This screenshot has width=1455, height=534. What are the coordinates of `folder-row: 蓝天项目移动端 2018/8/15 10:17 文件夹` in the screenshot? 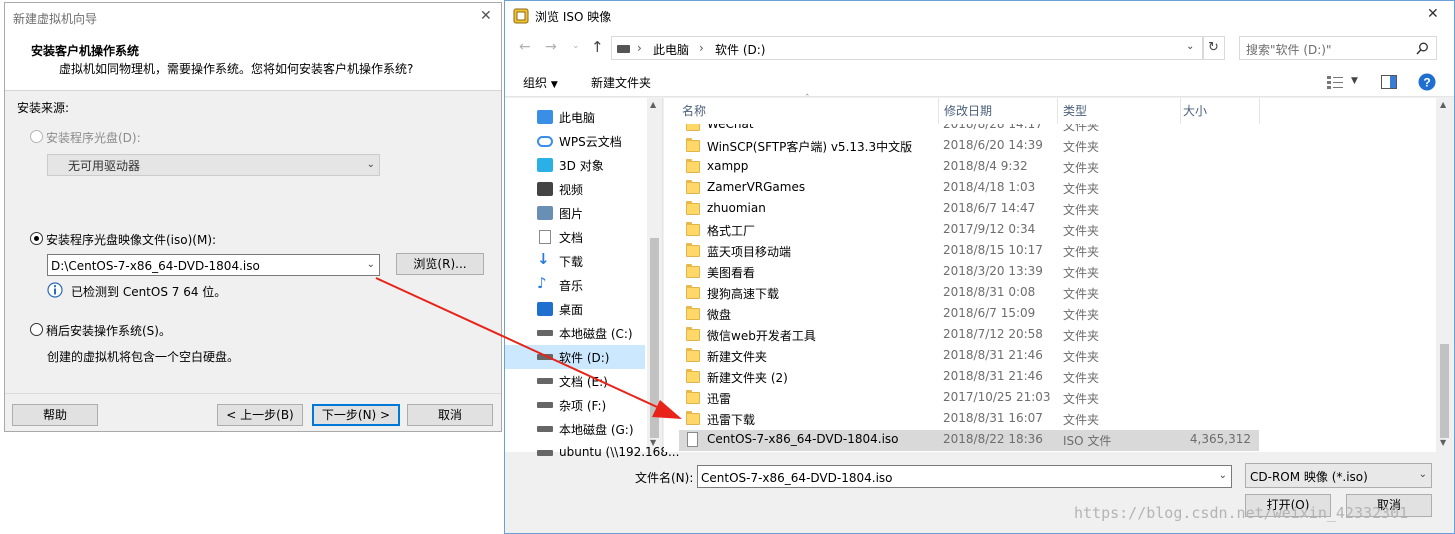 It's located at (969, 251).